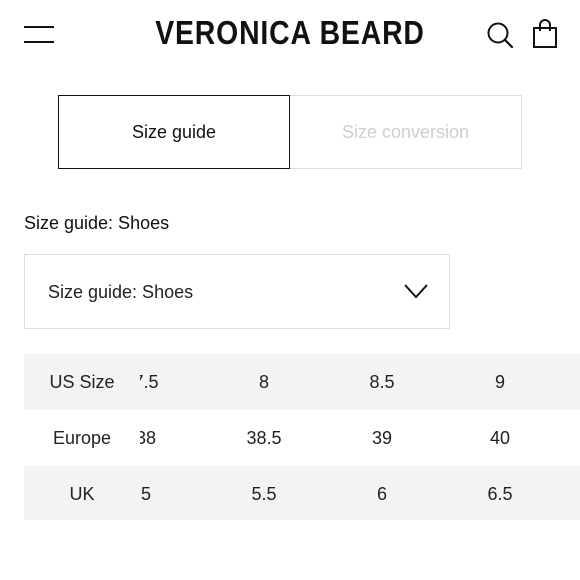 This screenshot has height=580, width=580. What do you see at coordinates (264, 494) in the screenshot?
I see `table-cell: 5.5` at bounding box center [264, 494].